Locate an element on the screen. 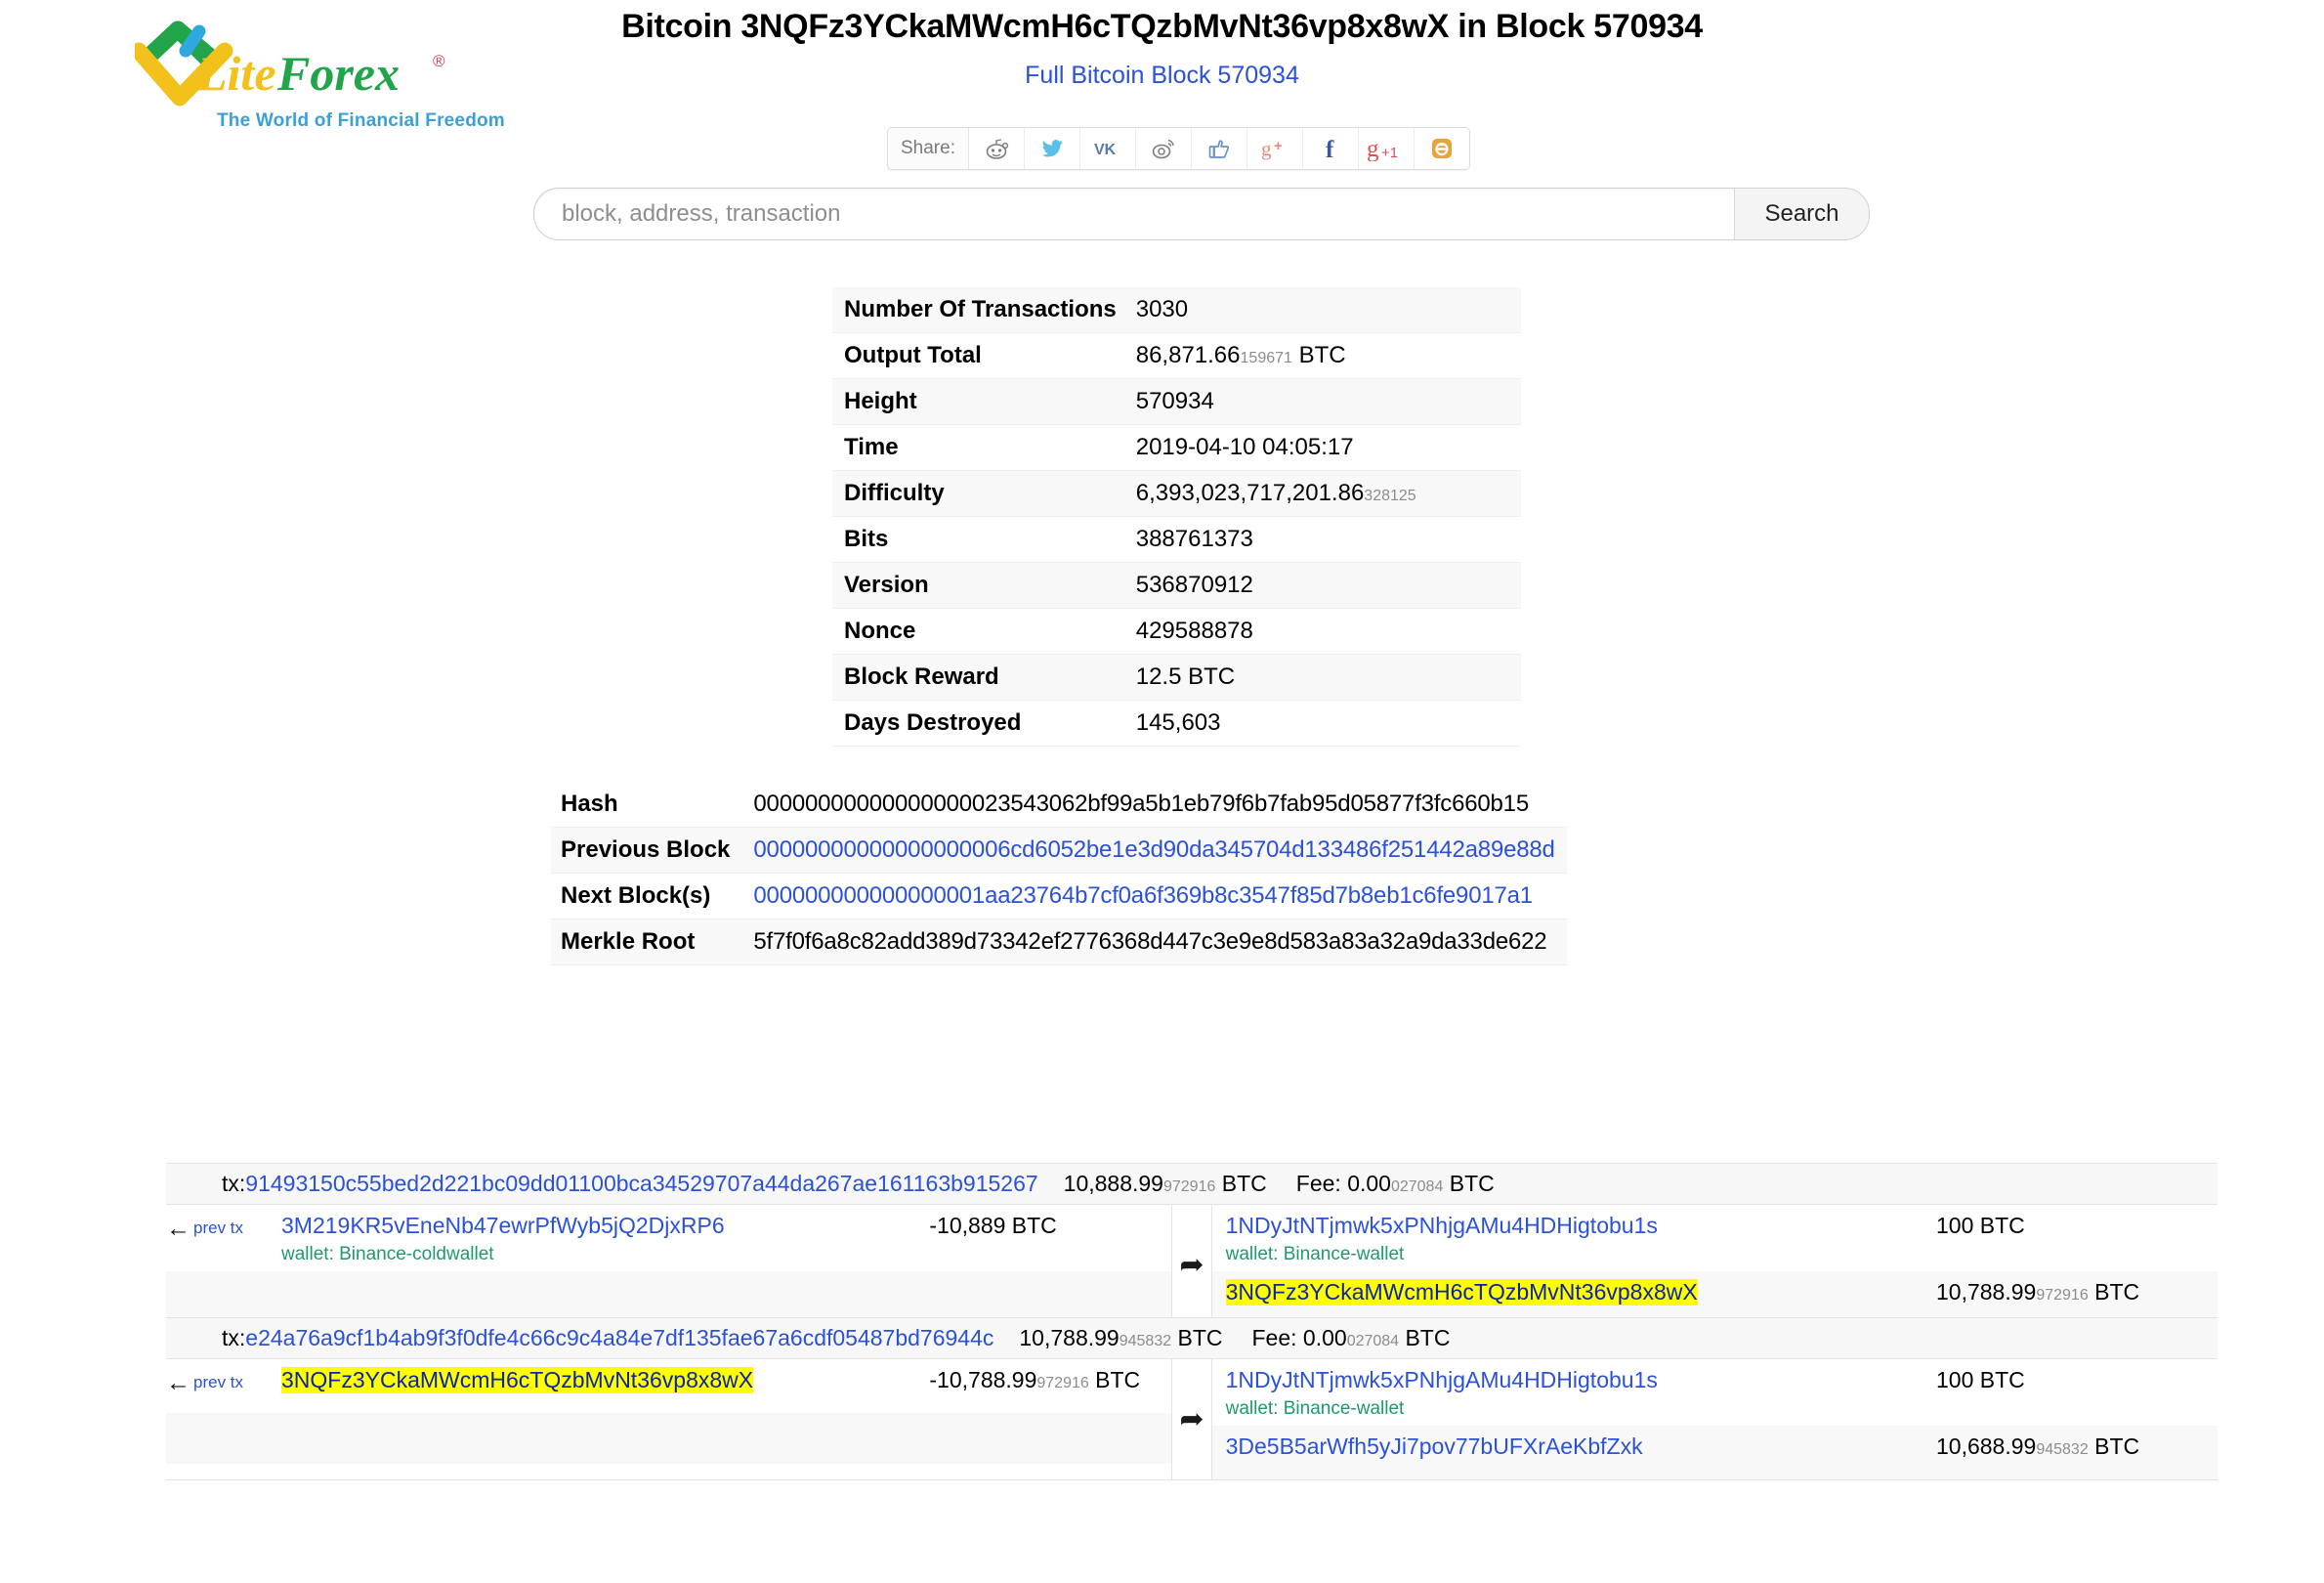 The height and width of the screenshot is (1583, 2324). reddit-icon is located at coordinates (997, 149).